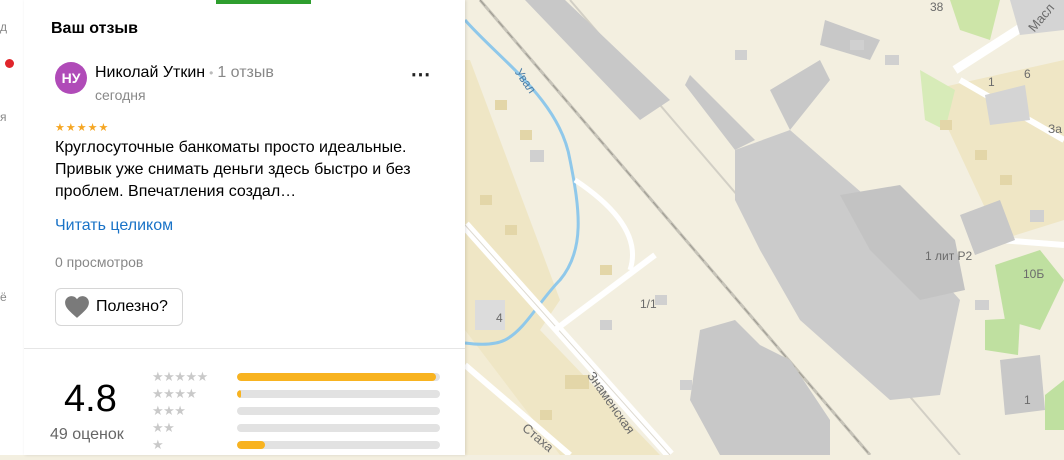 The height and width of the screenshot is (460, 1064). What do you see at coordinates (499, 318) in the screenshot?
I see `map-label-house: 4` at bounding box center [499, 318].